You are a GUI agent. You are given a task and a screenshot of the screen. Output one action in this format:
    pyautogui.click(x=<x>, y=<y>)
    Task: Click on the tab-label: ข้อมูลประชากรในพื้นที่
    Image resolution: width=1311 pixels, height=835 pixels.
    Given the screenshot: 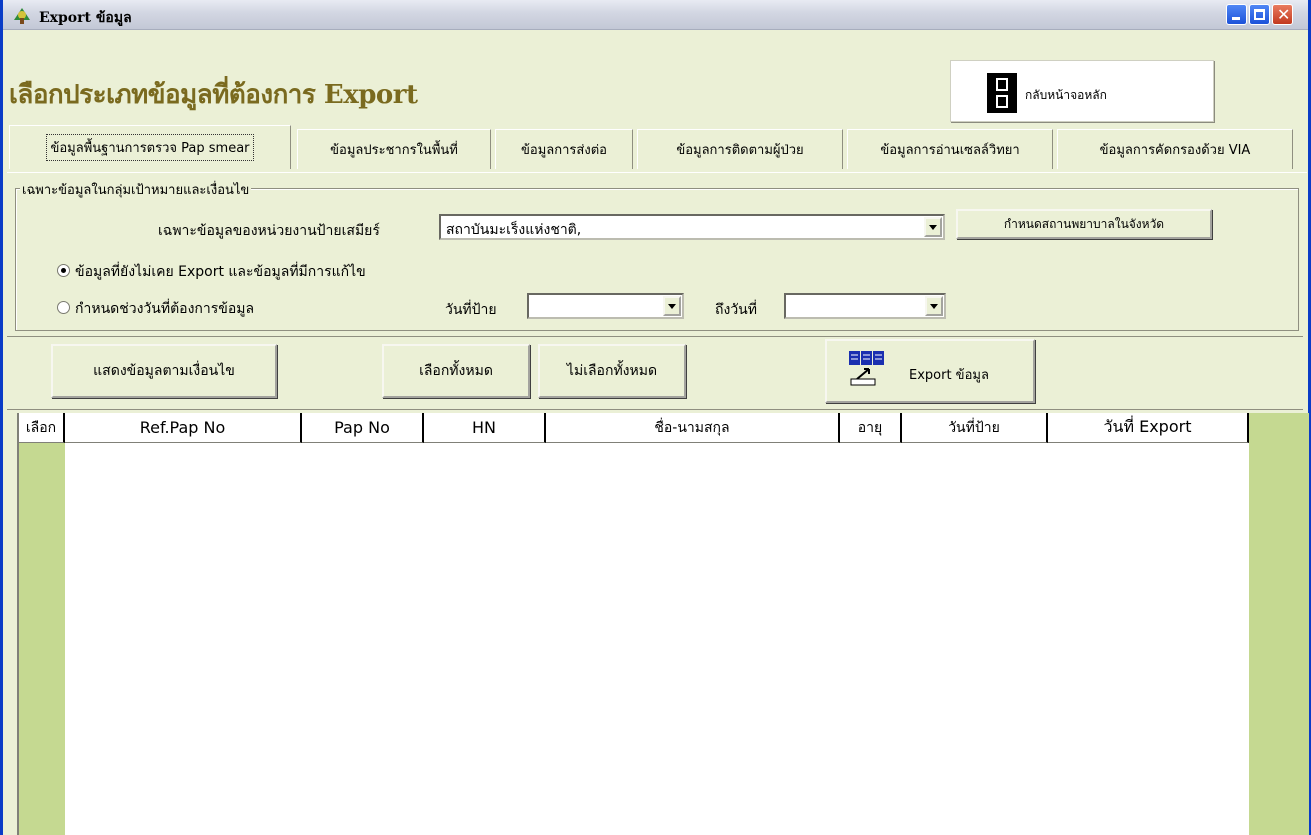 What is the action you would take?
    pyautogui.click(x=394, y=150)
    